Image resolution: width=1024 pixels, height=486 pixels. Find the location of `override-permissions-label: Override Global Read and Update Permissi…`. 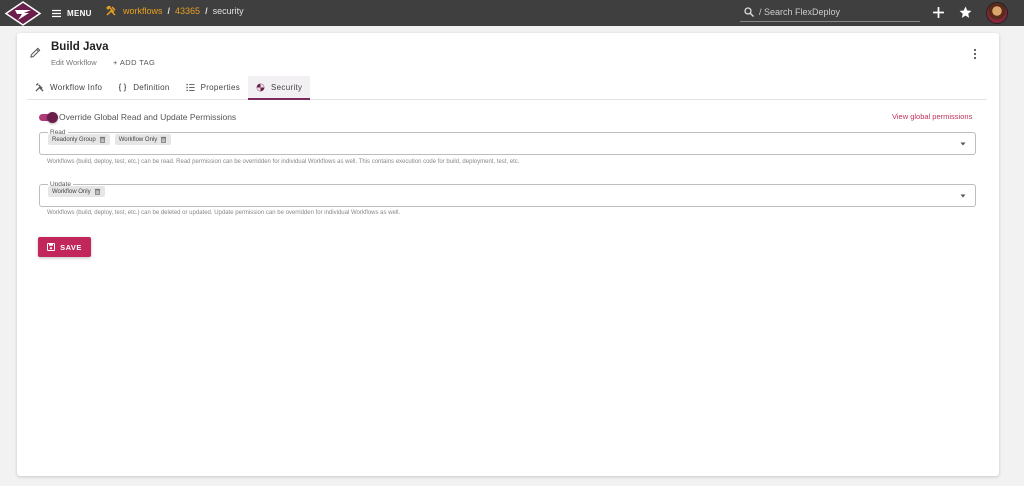

override-permissions-label: Override Global Read and Update Permissi… is located at coordinates (148, 117).